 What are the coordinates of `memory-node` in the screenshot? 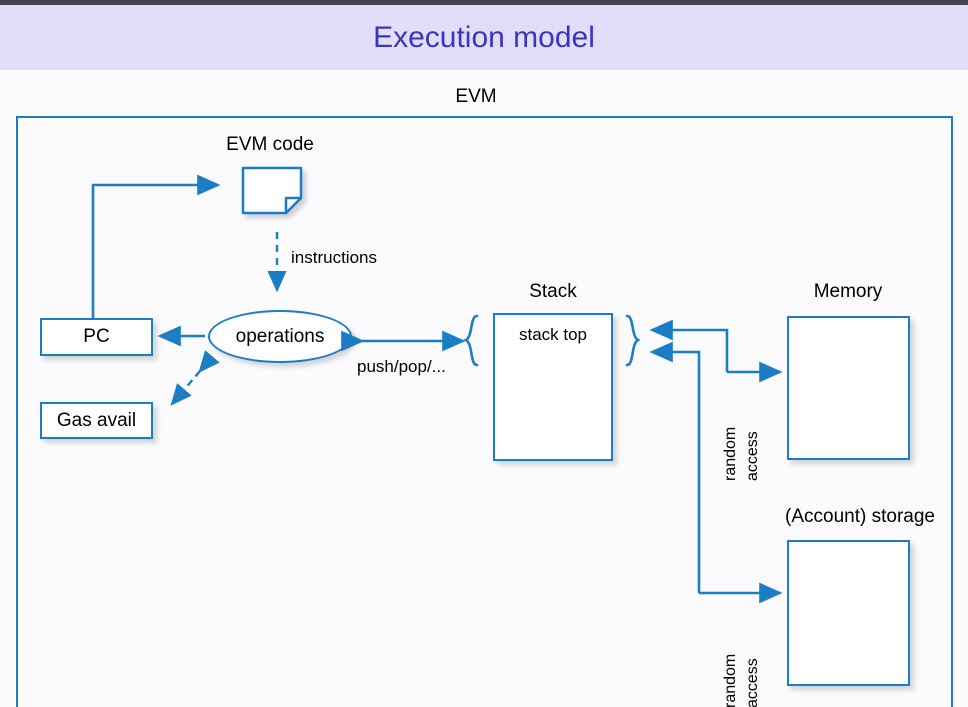 It's located at (848, 388).